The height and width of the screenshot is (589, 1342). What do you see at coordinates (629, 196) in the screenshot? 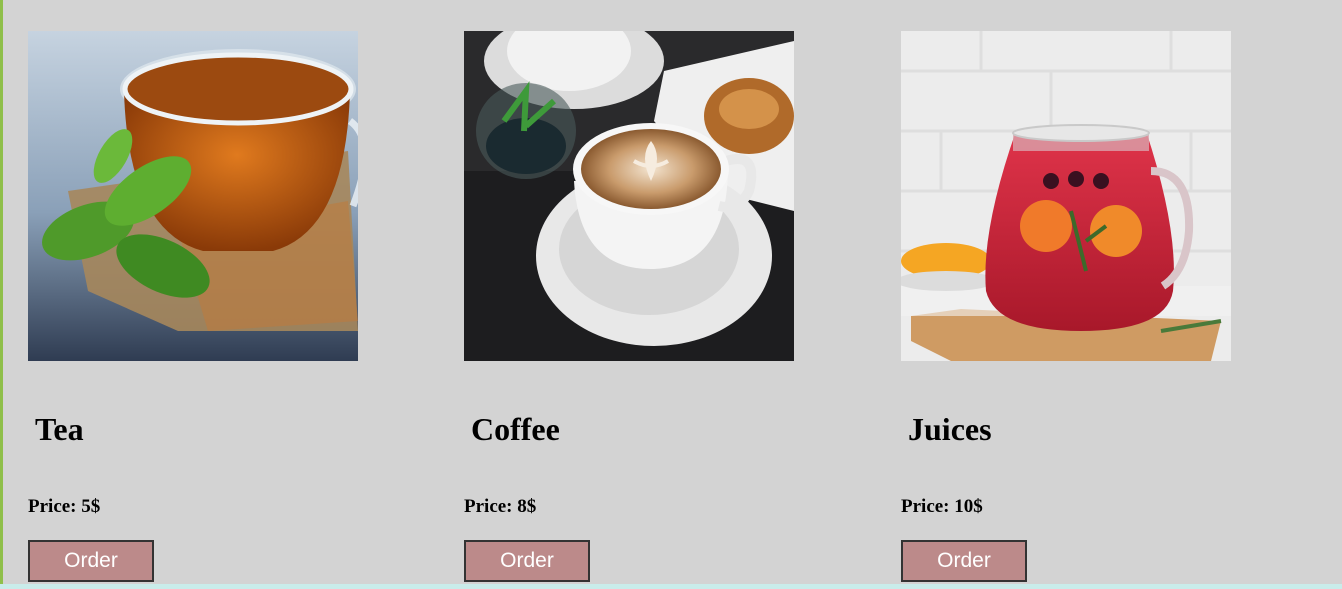
I see `coffee-latte-photo` at bounding box center [629, 196].